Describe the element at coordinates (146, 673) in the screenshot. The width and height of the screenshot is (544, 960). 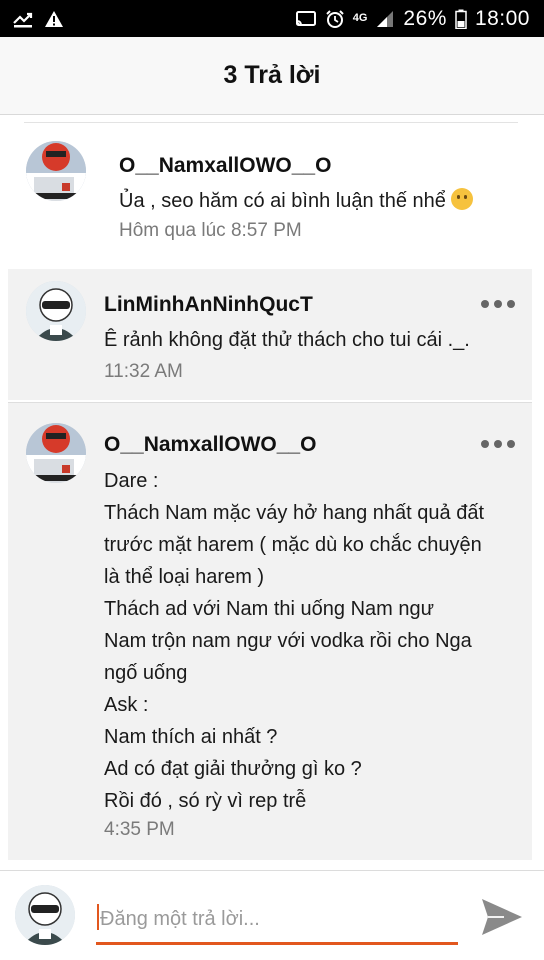
I see `reply-line: ngố uống` at that location.